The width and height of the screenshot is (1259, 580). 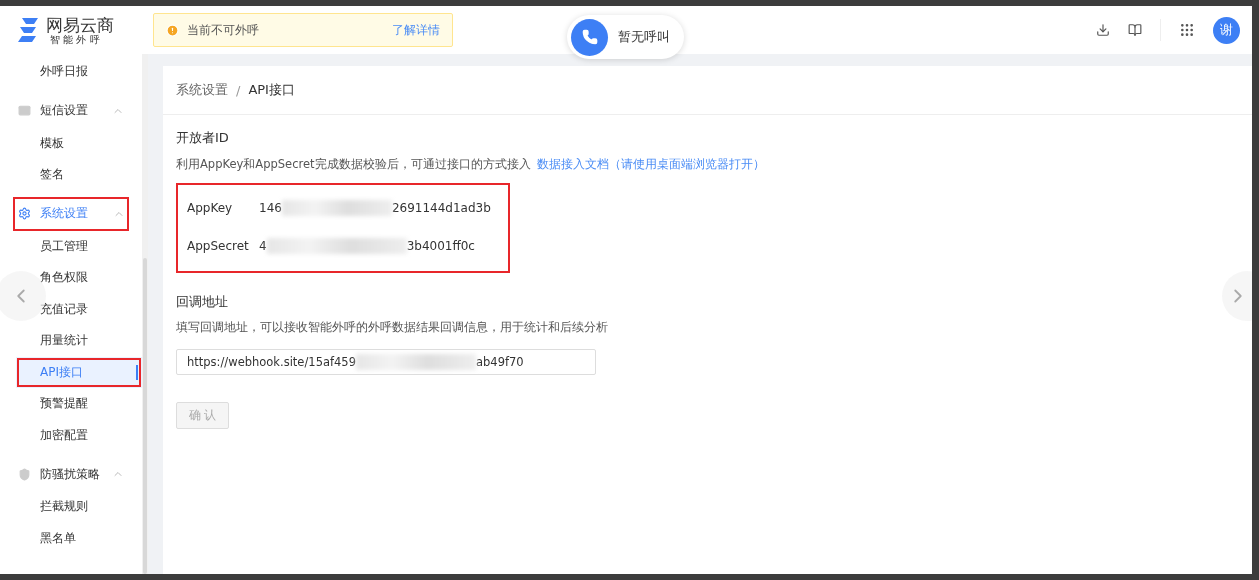 I want to click on phone-icon, so click(x=589, y=37).